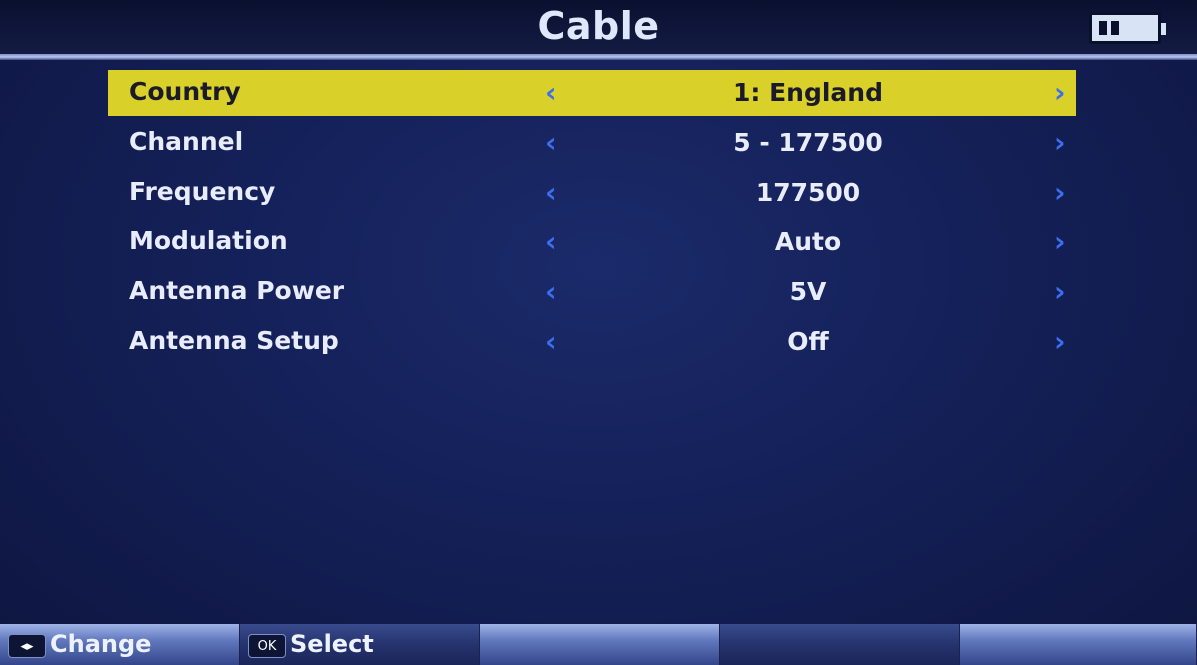 This screenshot has height=665, width=1197. I want to click on menu-row-antenna-power: Antenna Power ‹ 5V ›, so click(592, 292).